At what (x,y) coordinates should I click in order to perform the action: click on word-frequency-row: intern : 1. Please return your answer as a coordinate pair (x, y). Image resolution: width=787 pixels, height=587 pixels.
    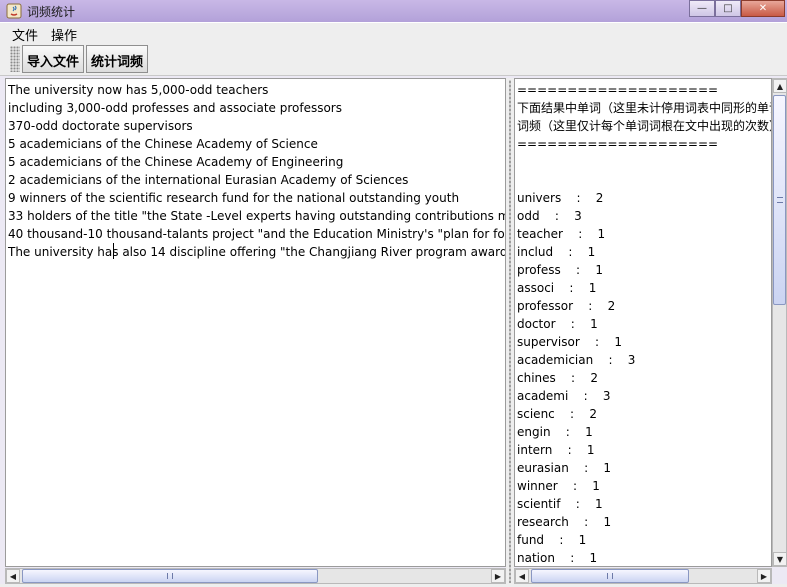
    Looking at the image, I should click on (556, 450).